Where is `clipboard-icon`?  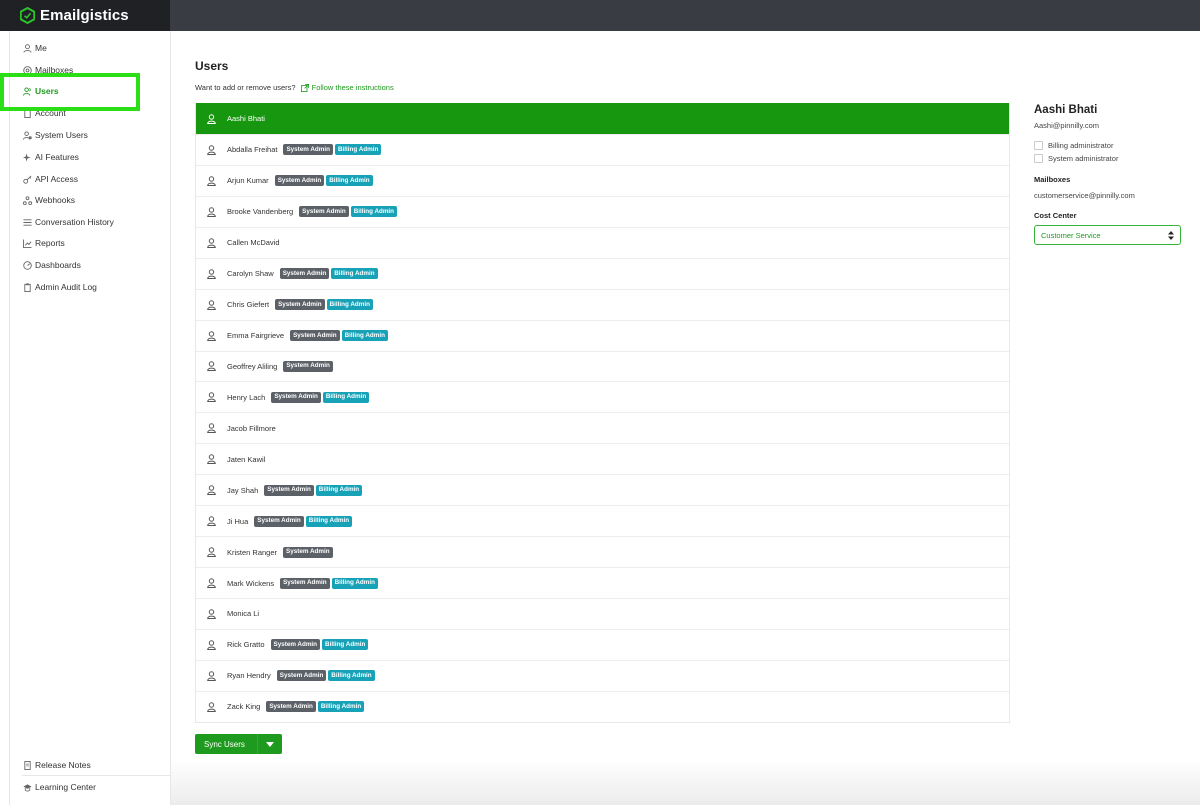
clipboard-icon is located at coordinates (27, 287).